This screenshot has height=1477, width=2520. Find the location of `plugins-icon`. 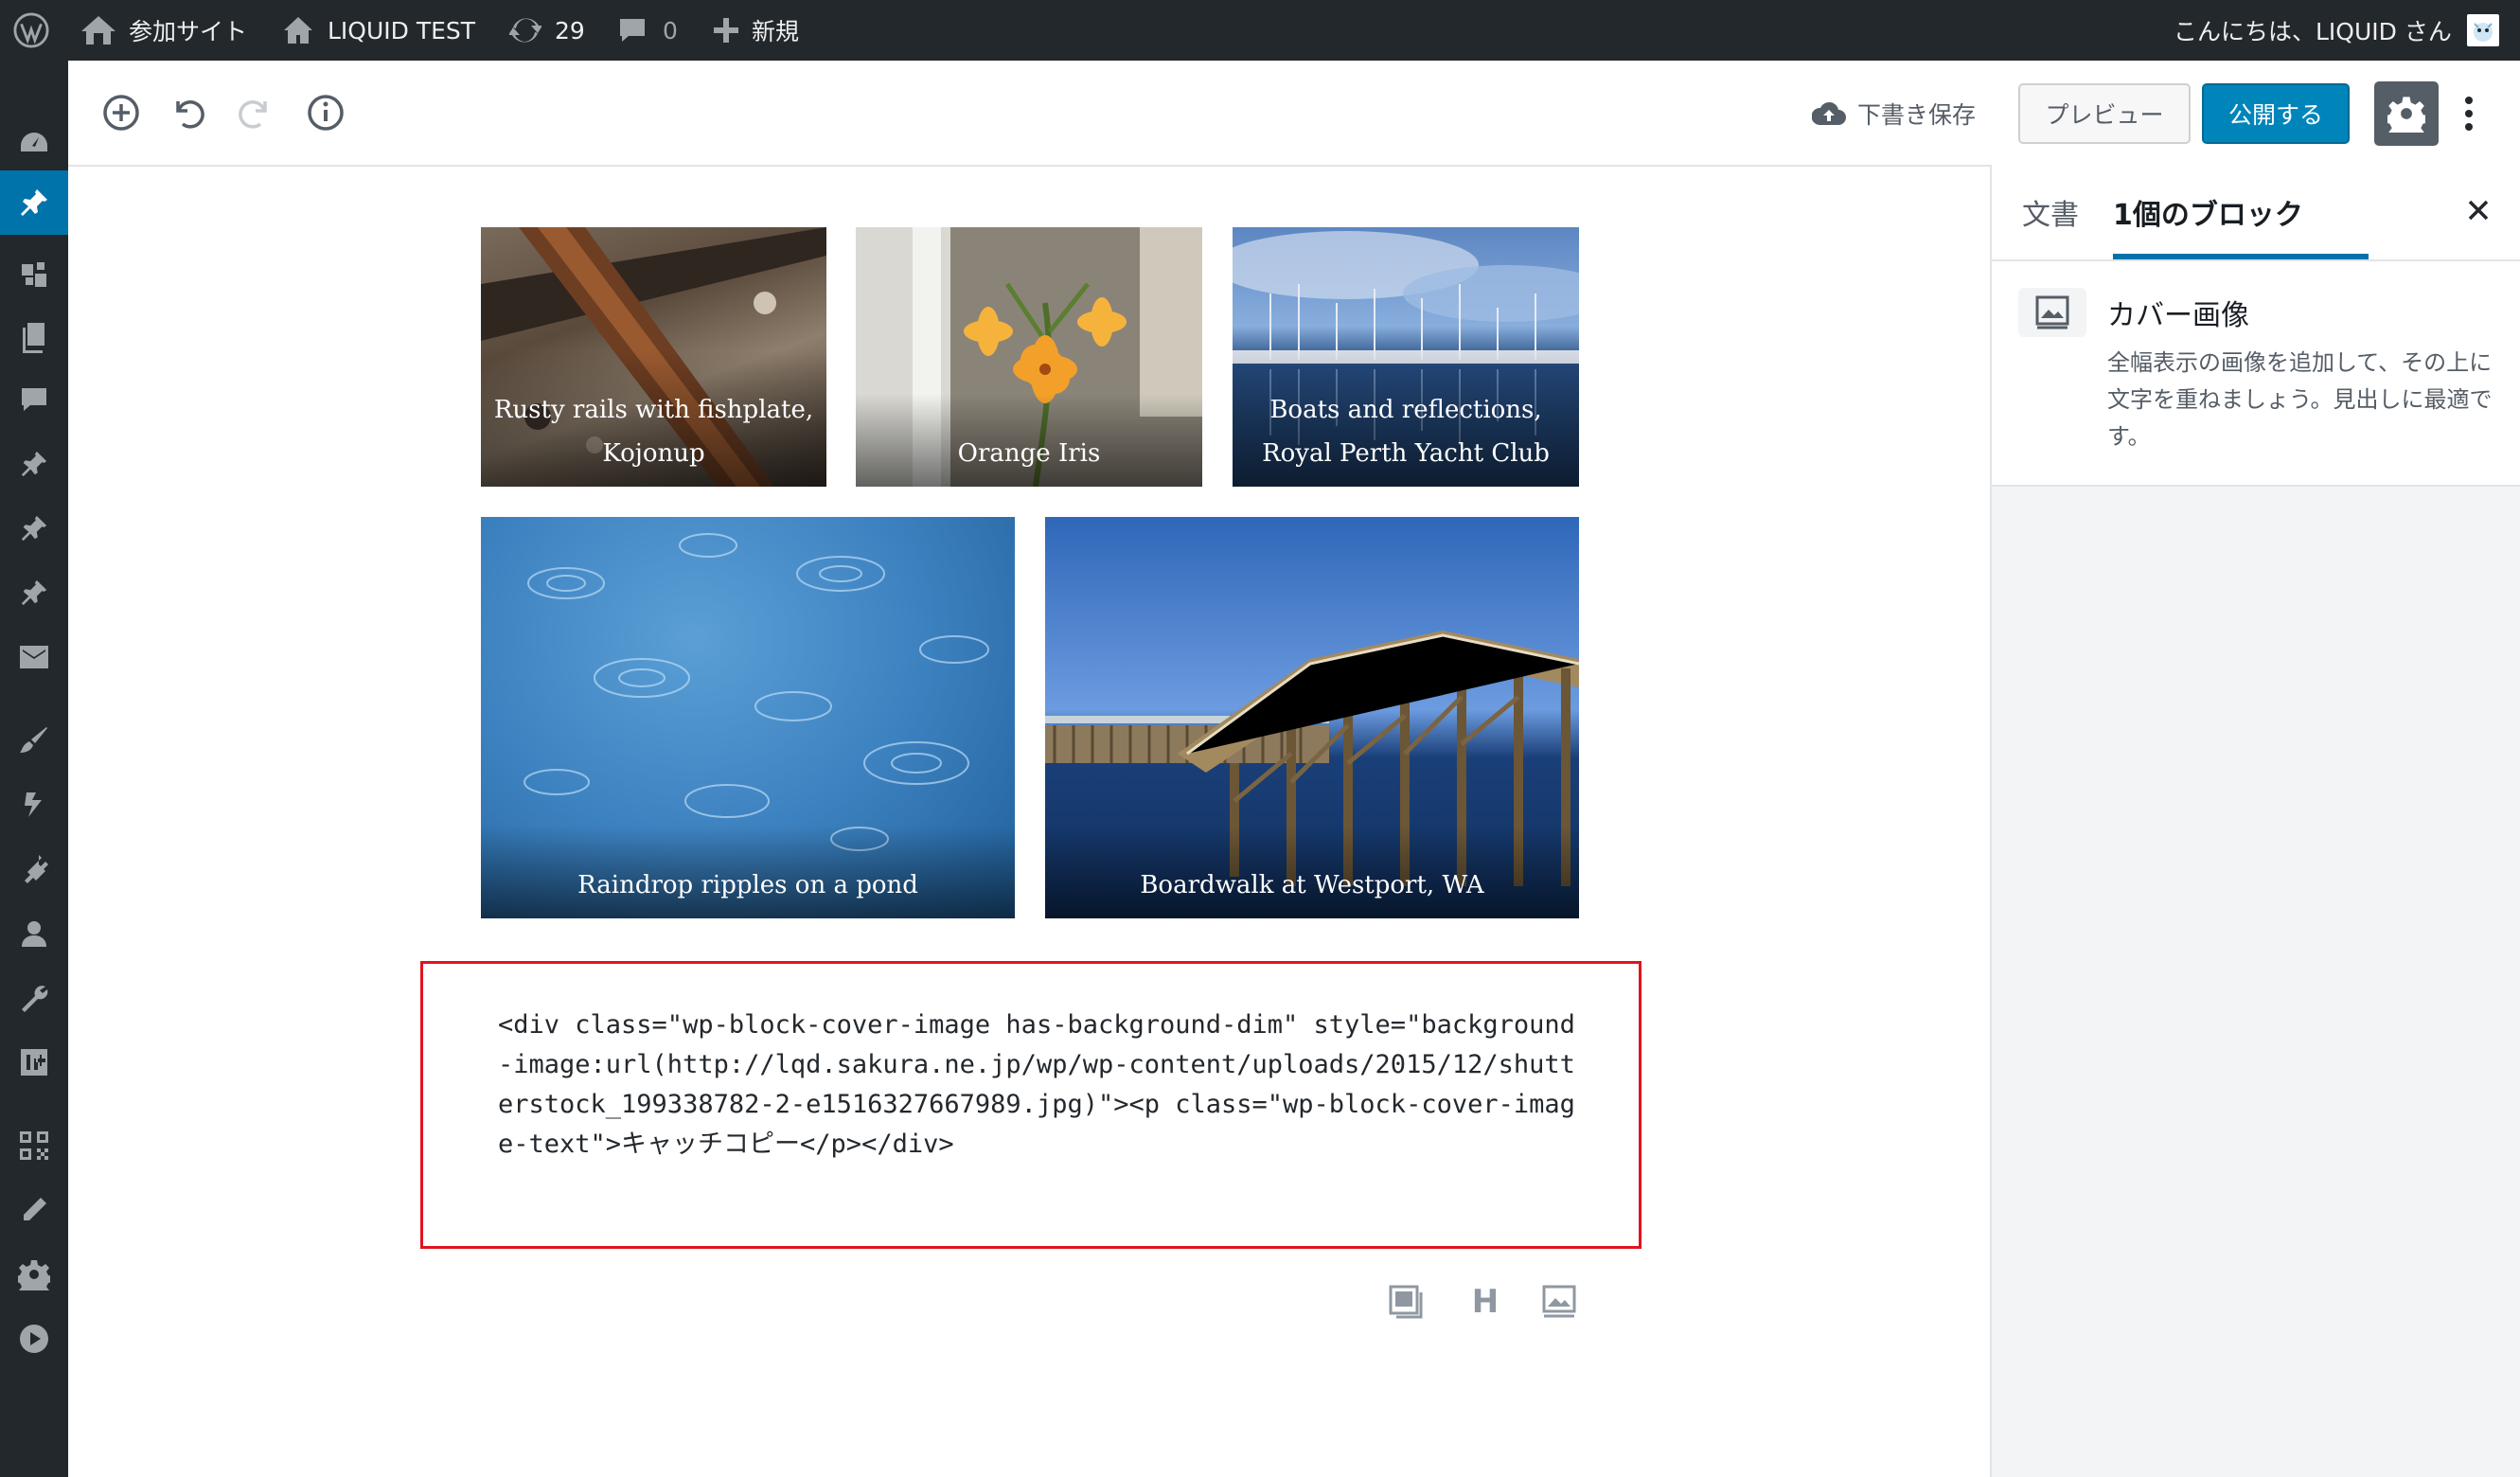

plugins-icon is located at coordinates (36, 869).